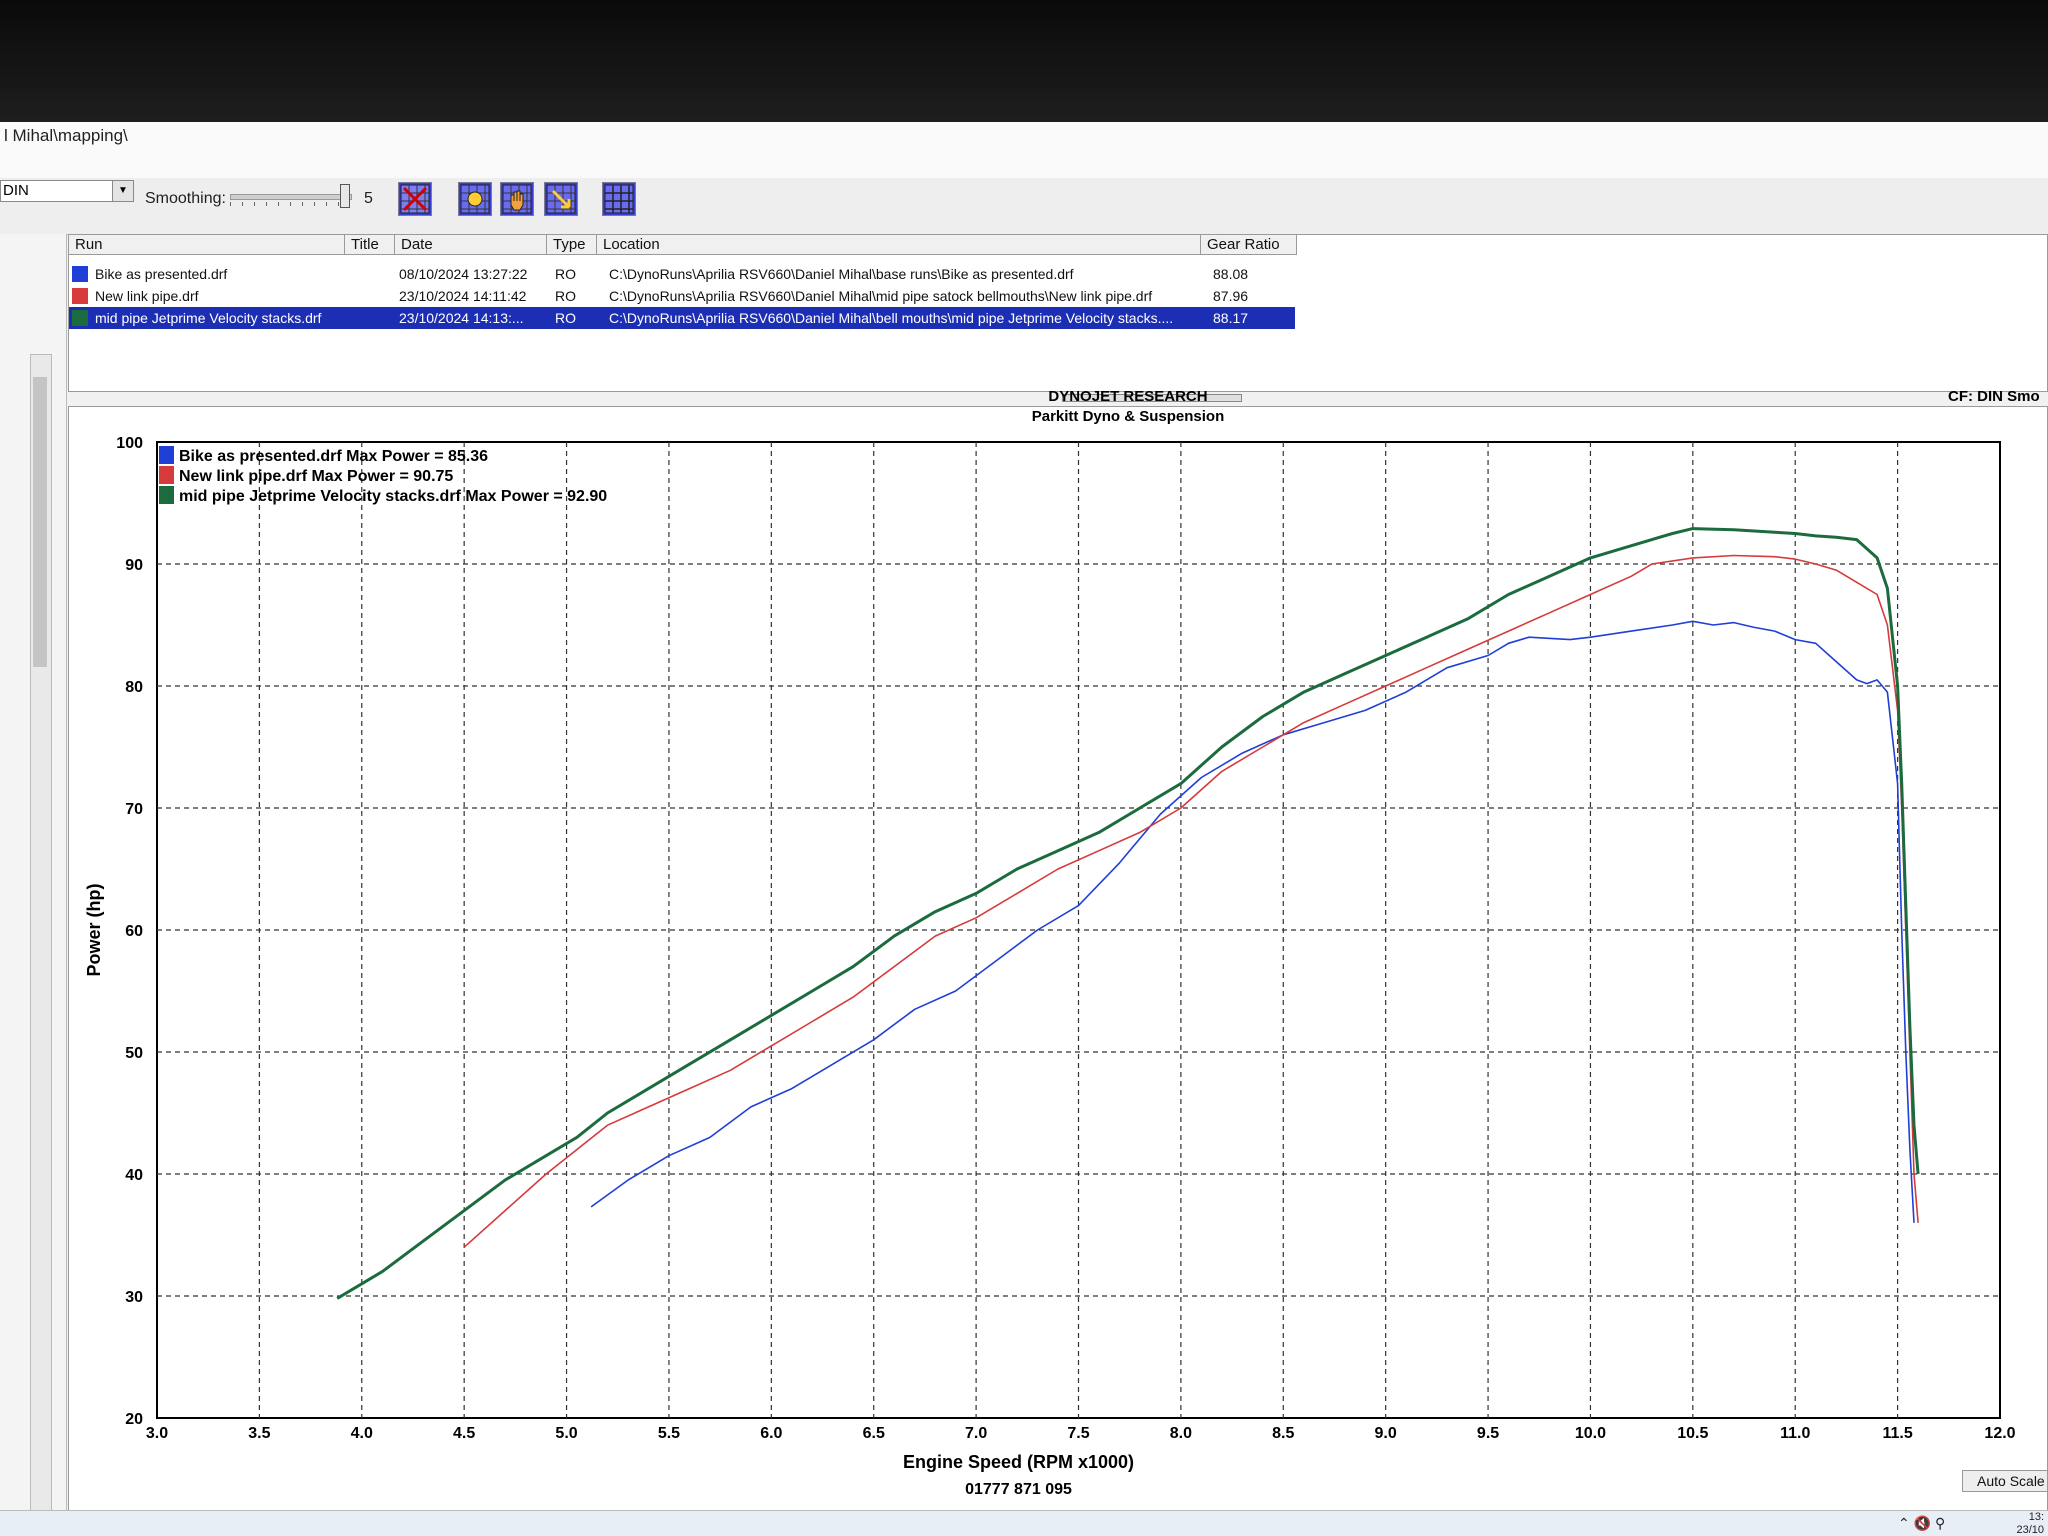  I want to click on x-tick-label: 10.0, so click(1590, 1433).